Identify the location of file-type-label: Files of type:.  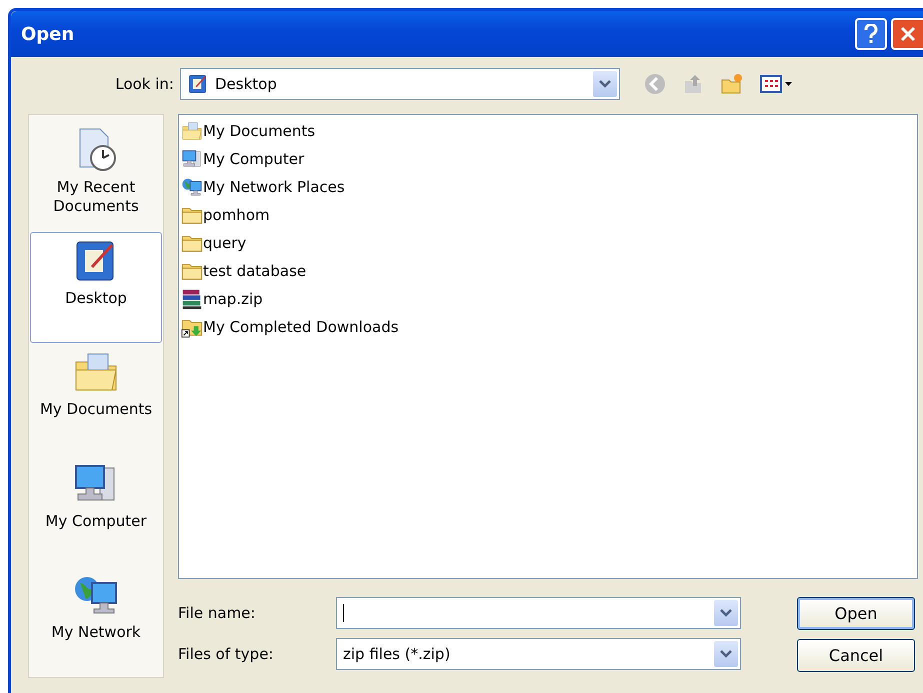
(226, 654).